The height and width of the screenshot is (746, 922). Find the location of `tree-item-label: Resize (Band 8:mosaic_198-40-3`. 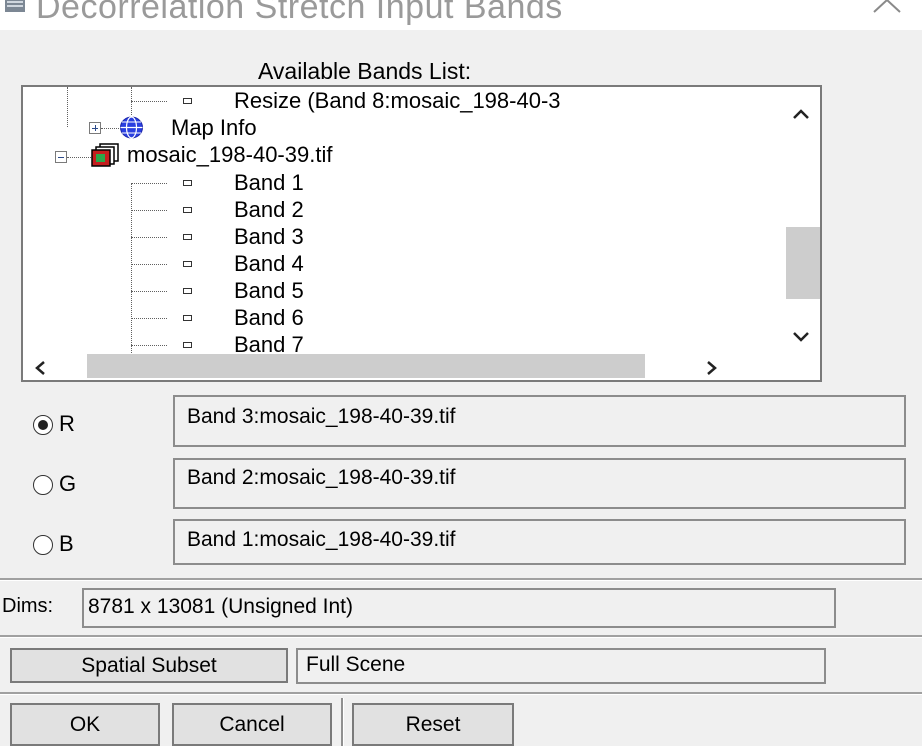

tree-item-label: Resize (Band 8:mosaic_198-40-3 is located at coordinates (397, 100).